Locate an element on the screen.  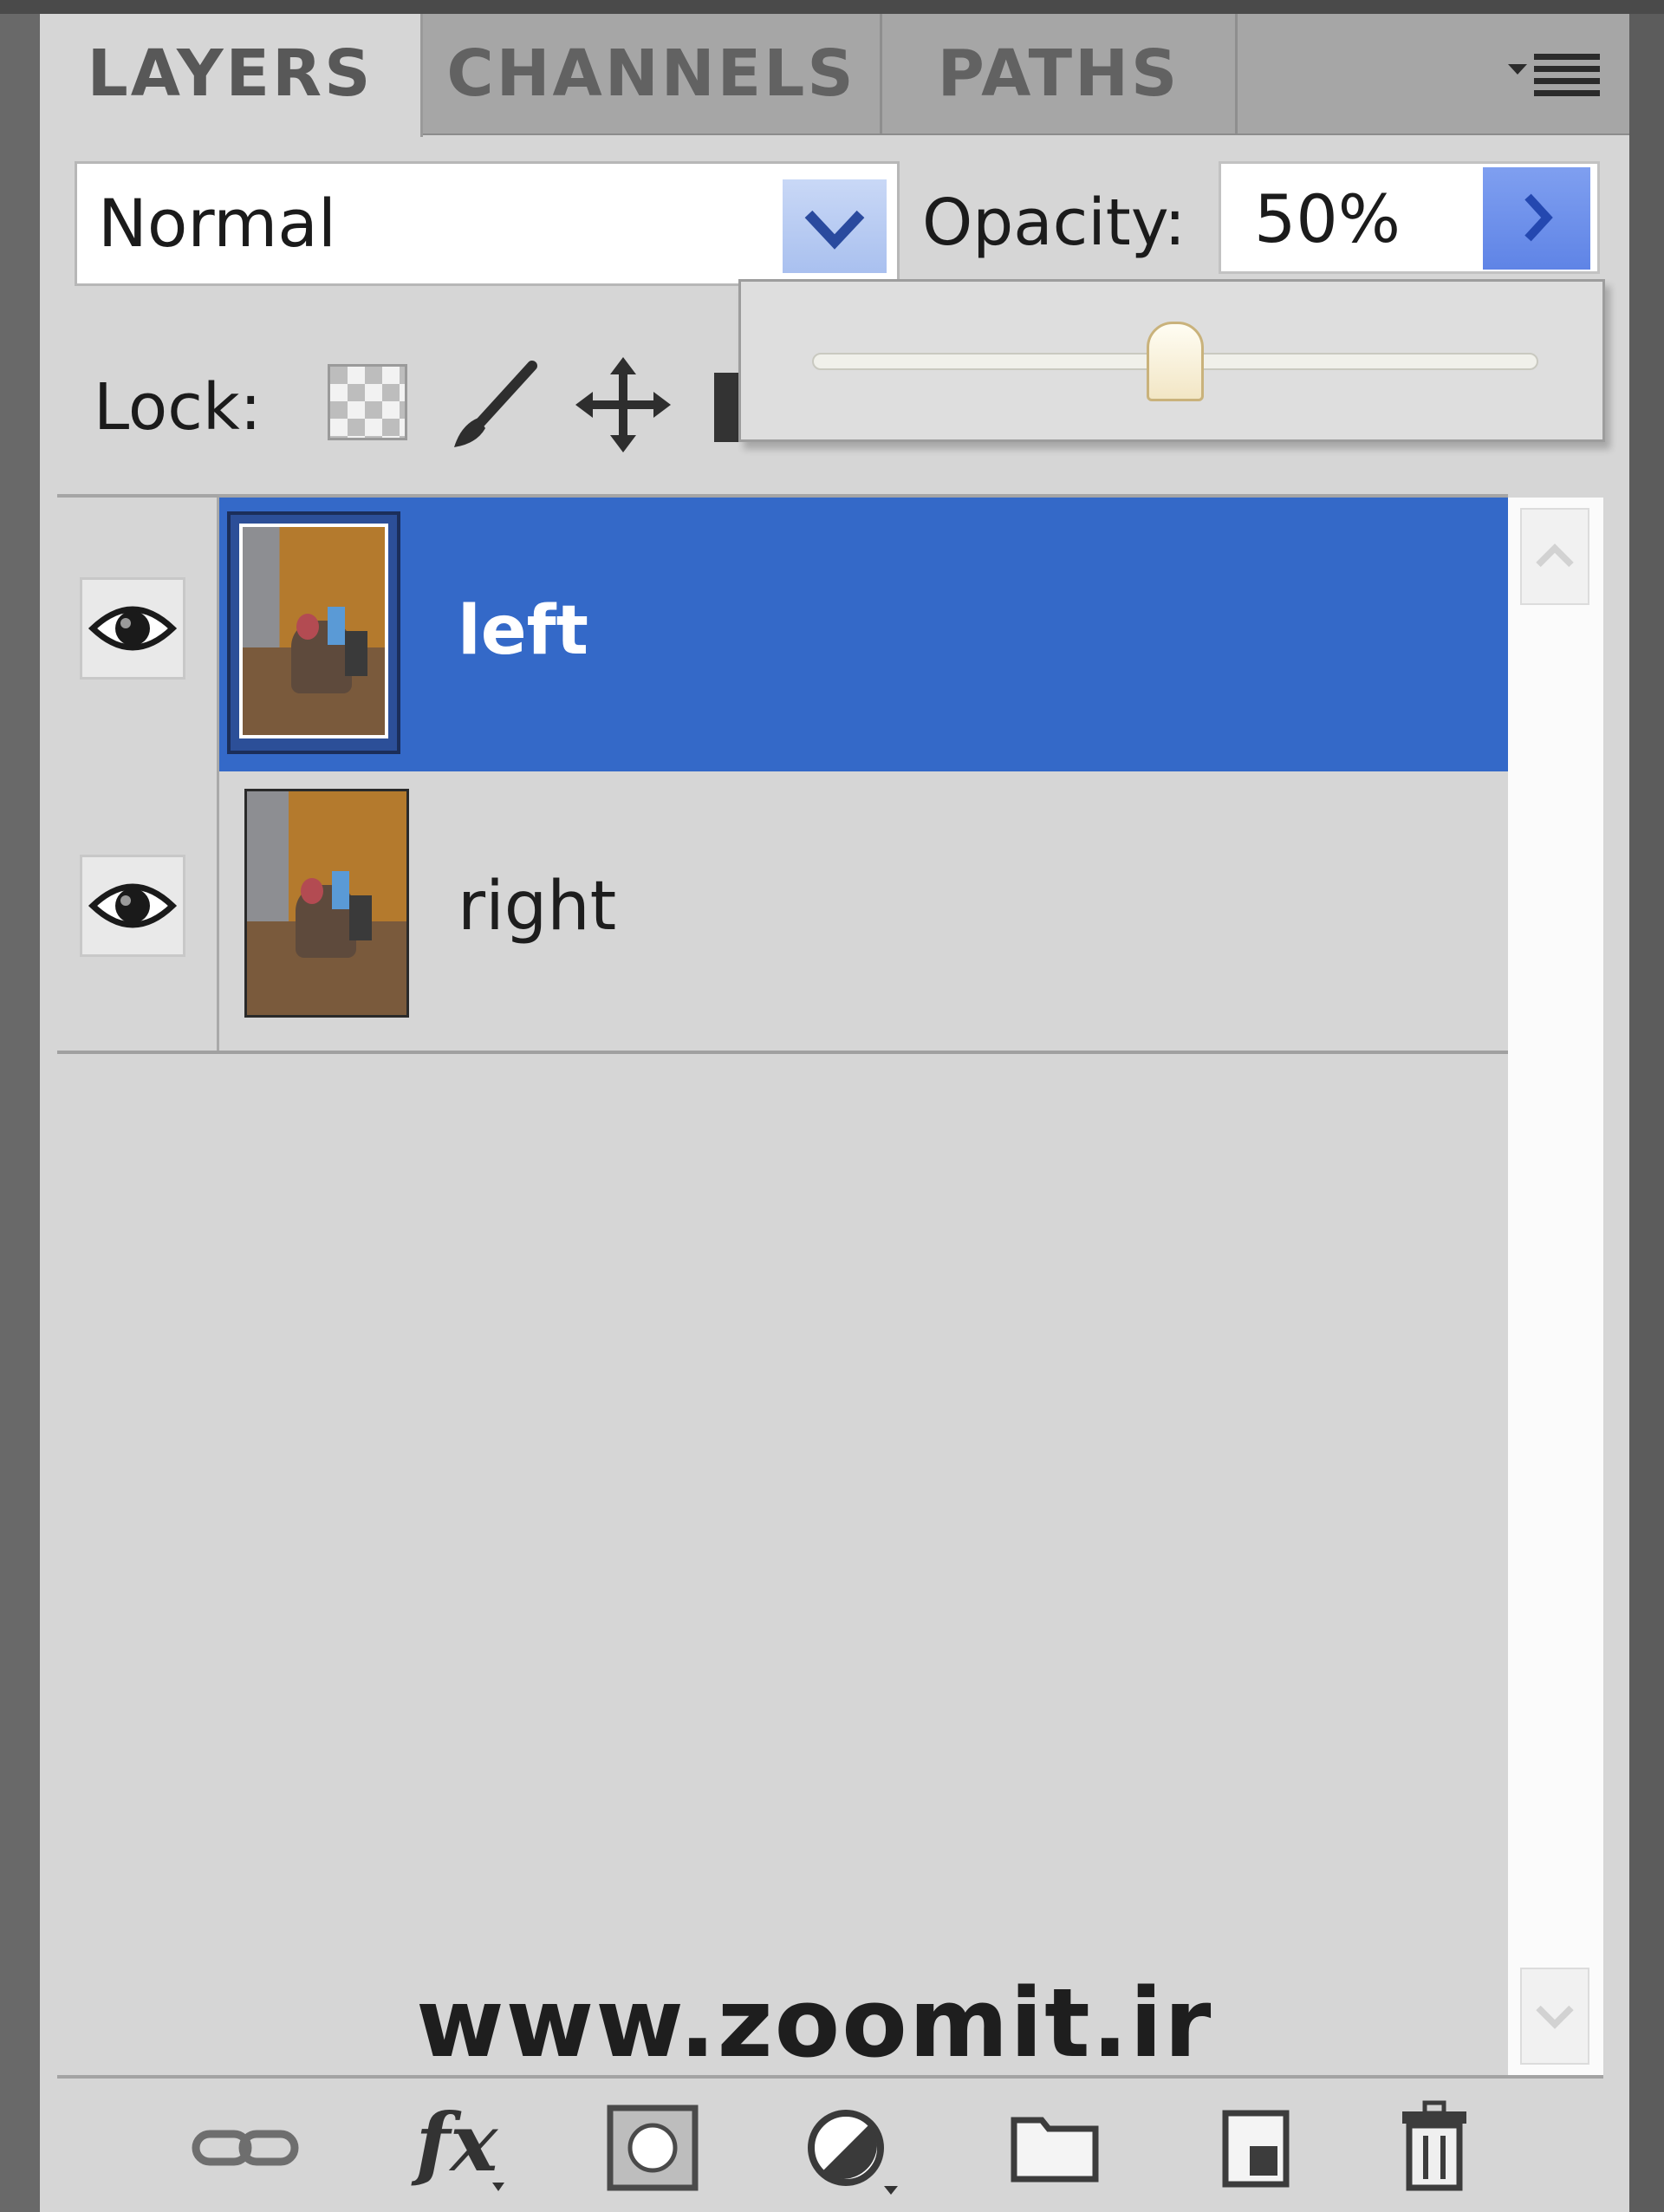
tab-paths-label: PATHS is located at coordinates (1058, 73).